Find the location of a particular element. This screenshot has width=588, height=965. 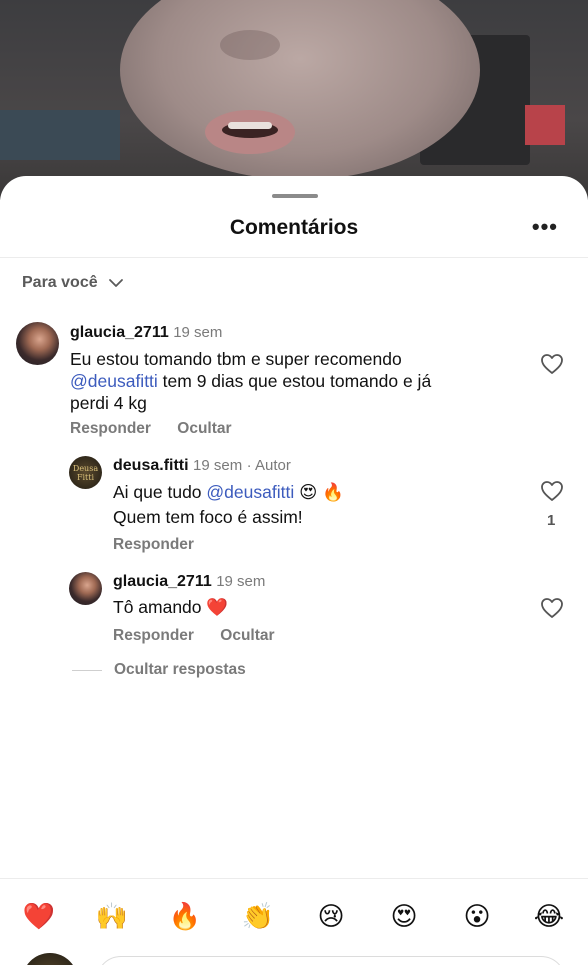

emoji-raised-hands: 🙌 is located at coordinates (112, 916).